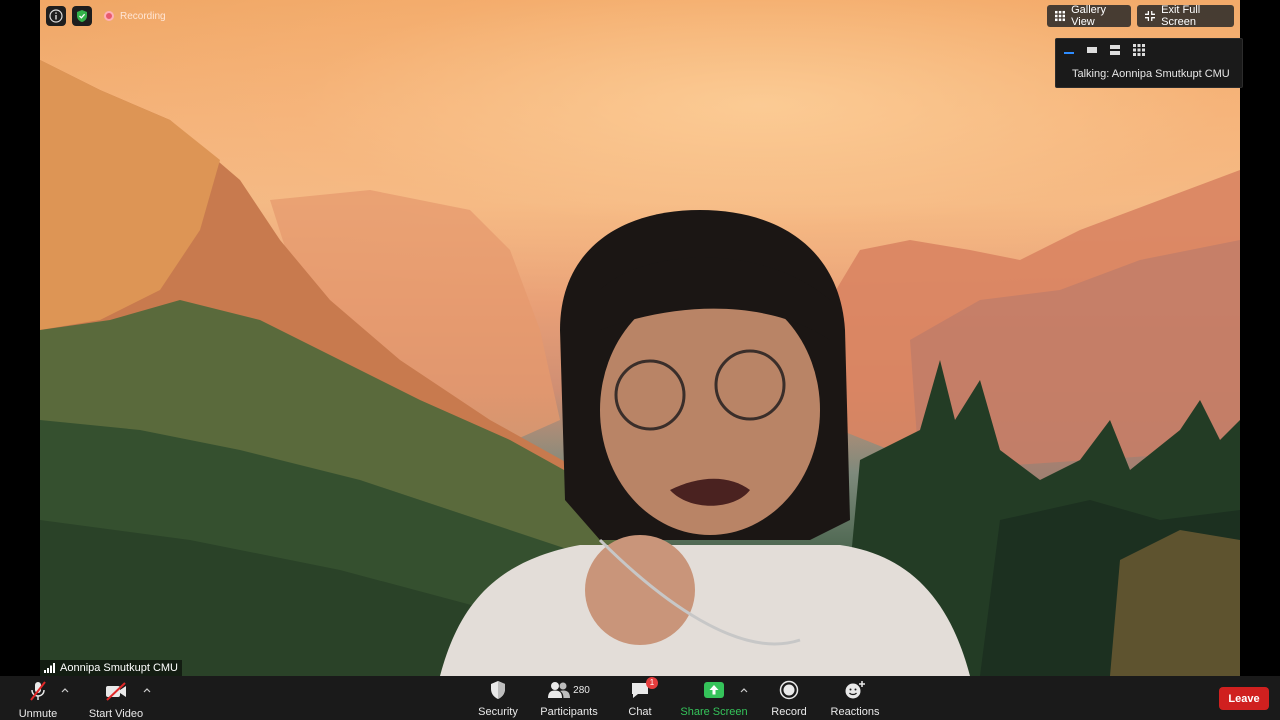 This screenshot has width=1280, height=720. What do you see at coordinates (1150, 16) in the screenshot?
I see `exit-fullscreen-icon` at bounding box center [1150, 16].